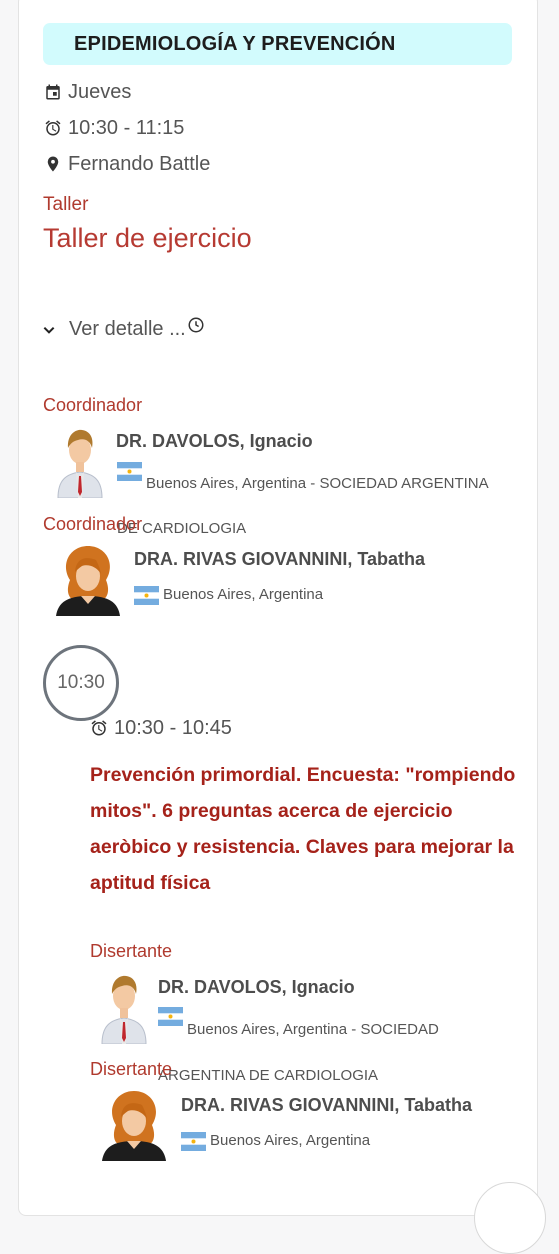 The image size is (559, 1254). Describe the element at coordinates (268, 1075) in the screenshot. I see `speaker-affiliation-cont: ARGENTINA DE CARDIOLOGIA` at that location.